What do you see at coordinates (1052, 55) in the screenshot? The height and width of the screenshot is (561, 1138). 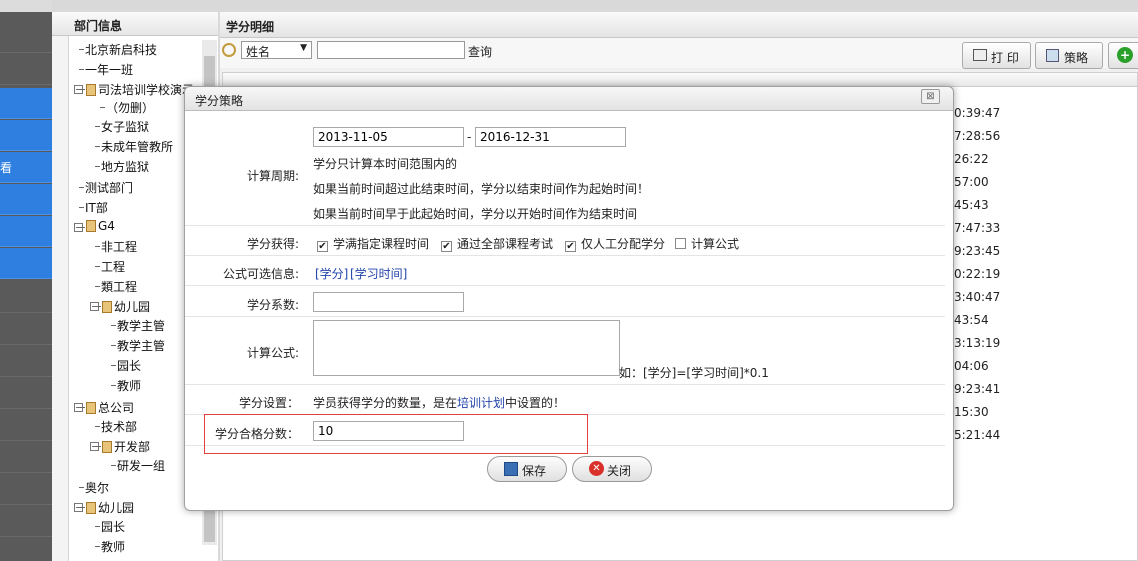 I see `strategy-icon` at bounding box center [1052, 55].